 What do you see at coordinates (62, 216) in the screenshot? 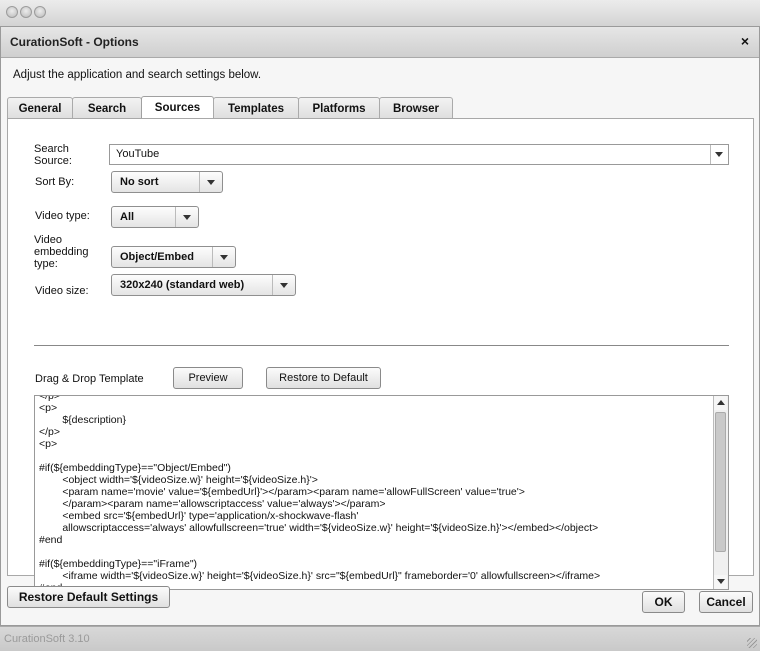
I see `video-type-label: Video type:` at bounding box center [62, 216].